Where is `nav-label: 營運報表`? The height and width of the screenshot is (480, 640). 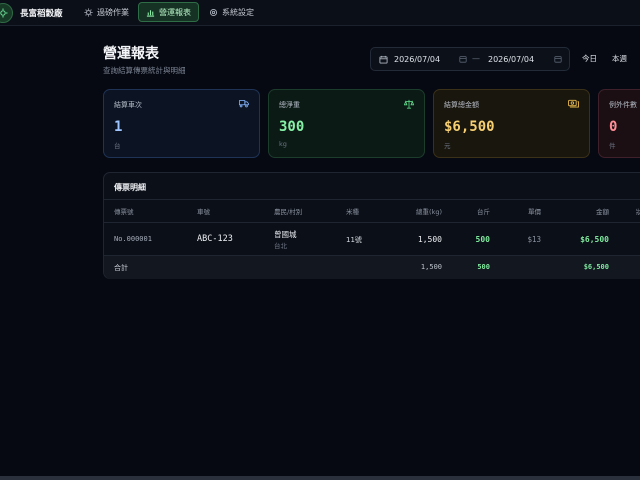
nav-label: 營運報表 is located at coordinates (175, 12).